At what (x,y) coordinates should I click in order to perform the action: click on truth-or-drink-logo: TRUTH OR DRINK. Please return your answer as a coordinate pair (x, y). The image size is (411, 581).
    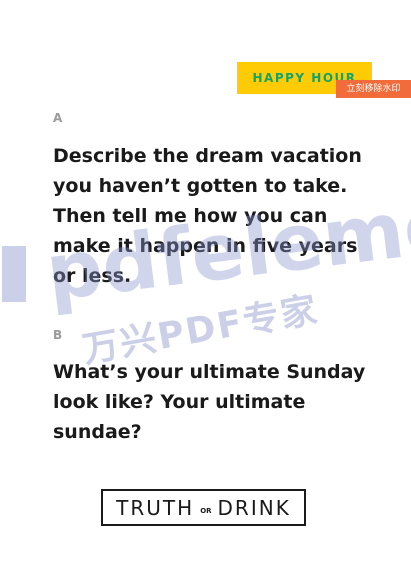
    Looking at the image, I should click on (203, 507).